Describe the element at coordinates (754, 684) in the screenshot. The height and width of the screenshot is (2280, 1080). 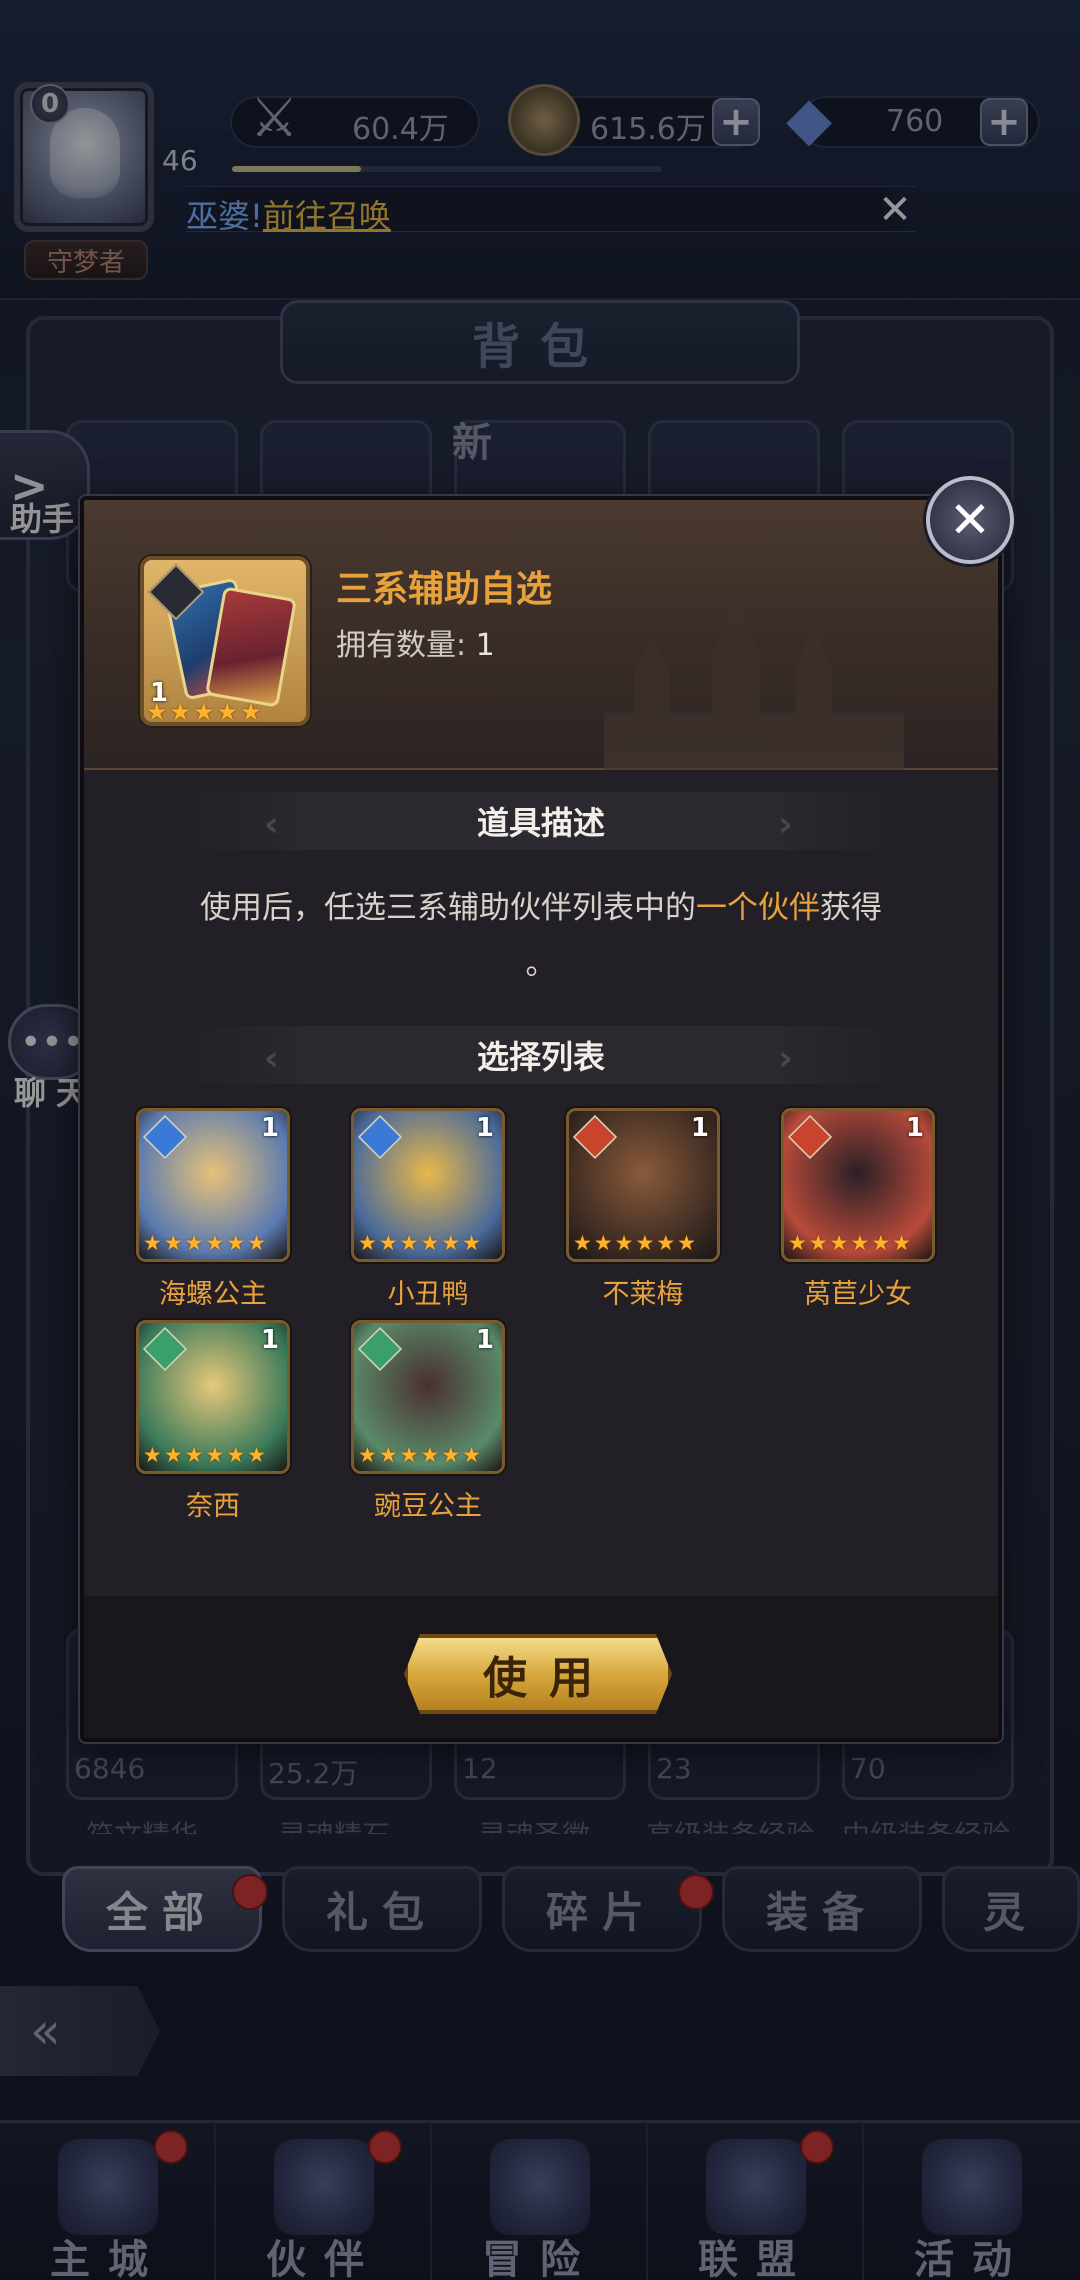
I see `castle-silhouette` at that location.